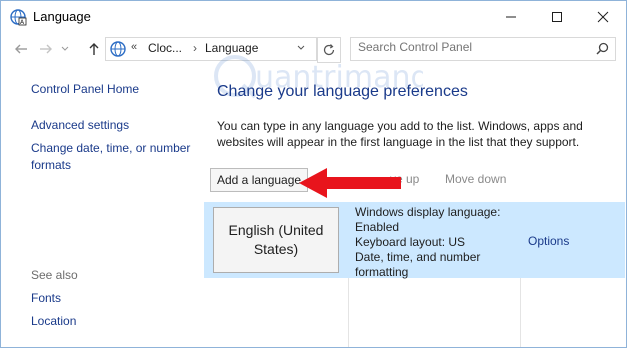 The height and width of the screenshot is (348, 627). Describe the element at coordinates (116, 157) in the screenshot. I see `change-date-time-formats-link: Change date, time, or number formats` at that location.